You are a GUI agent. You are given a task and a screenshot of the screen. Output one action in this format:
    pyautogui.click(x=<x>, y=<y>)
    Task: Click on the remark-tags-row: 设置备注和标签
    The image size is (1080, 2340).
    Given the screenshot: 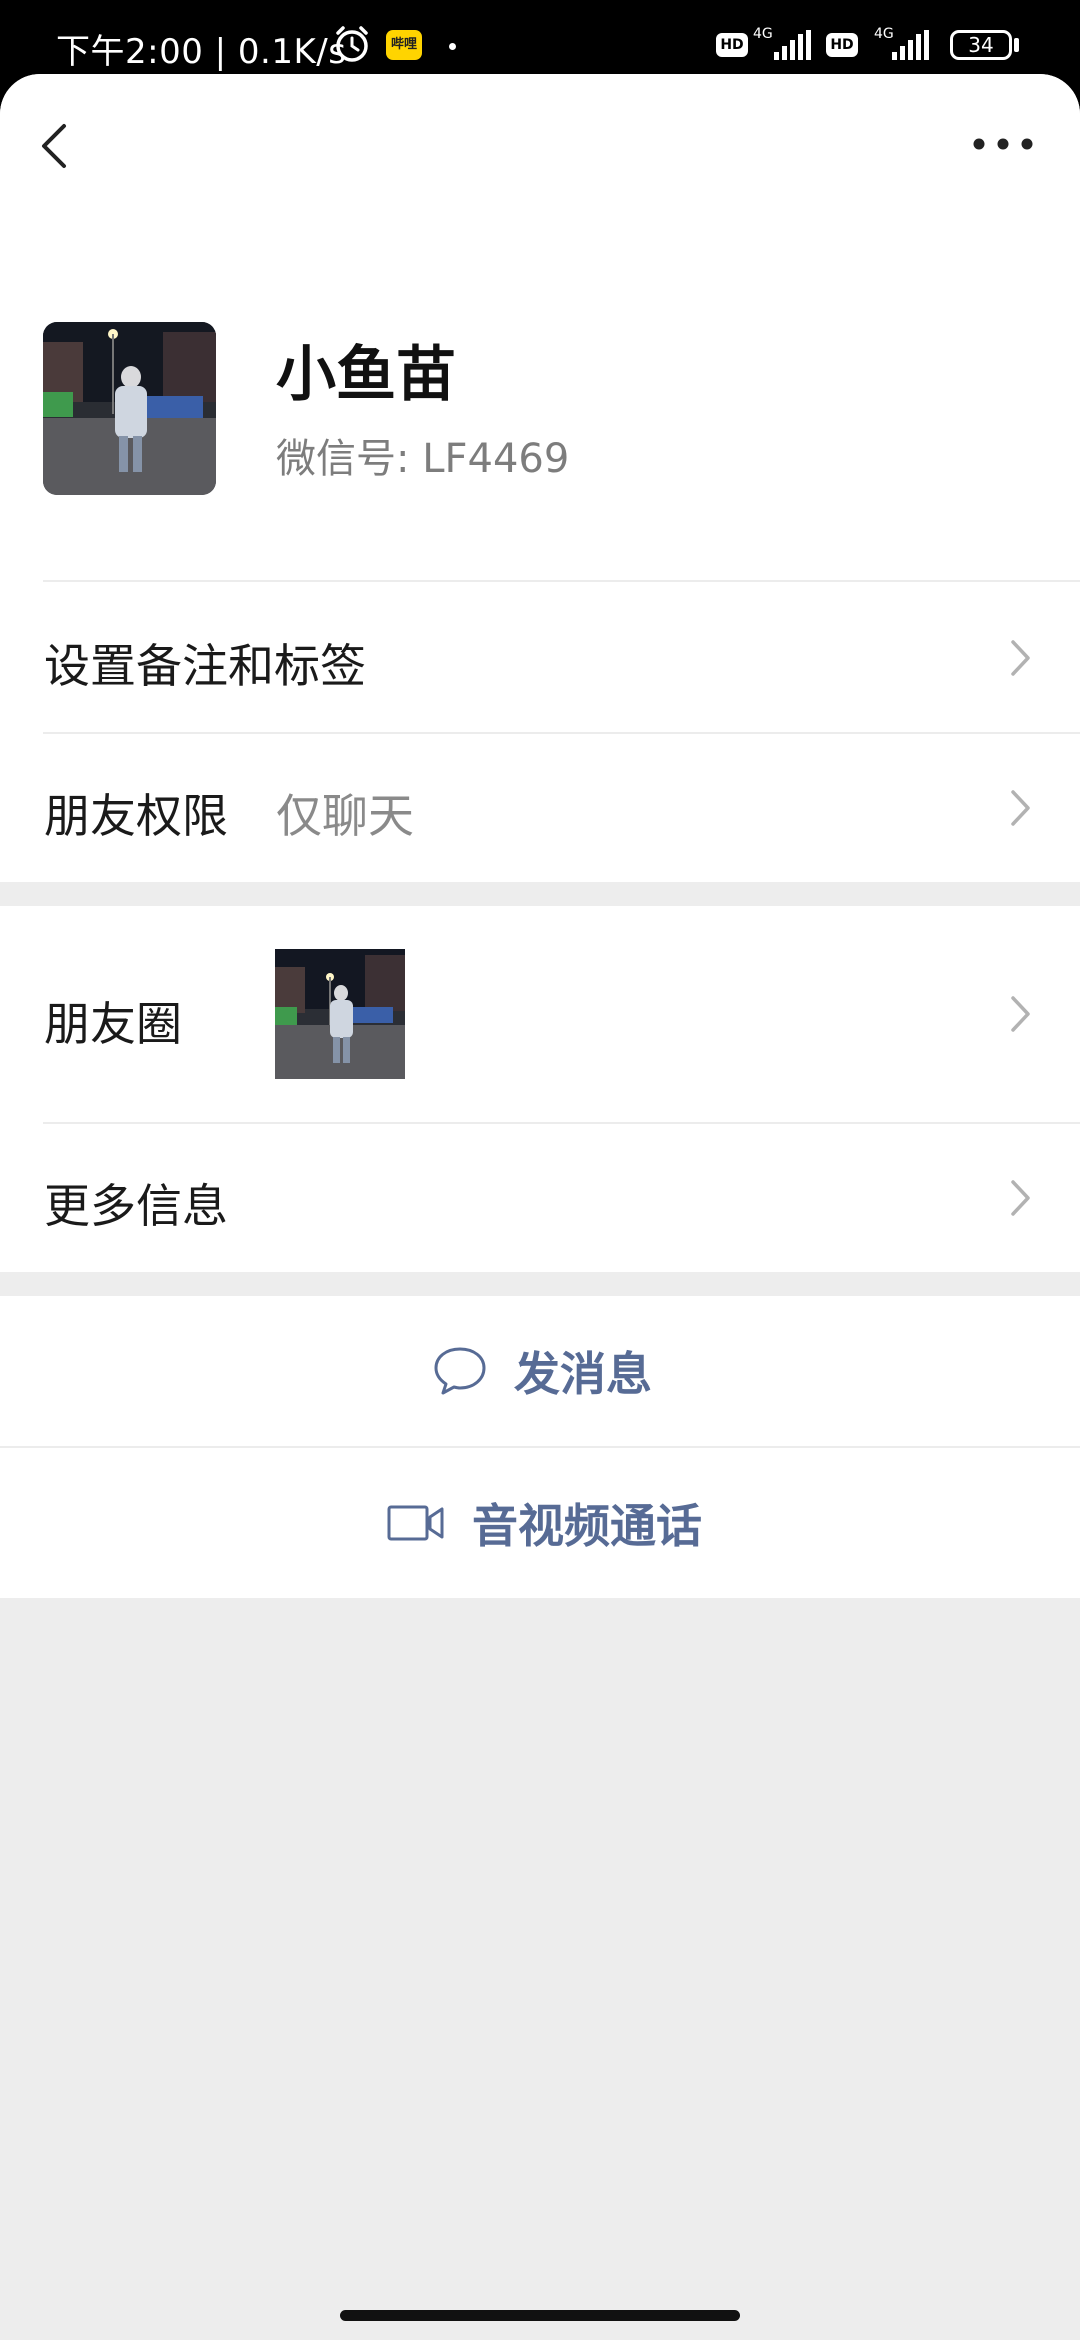 What is the action you would take?
    pyautogui.click(x=540, y=658)
    